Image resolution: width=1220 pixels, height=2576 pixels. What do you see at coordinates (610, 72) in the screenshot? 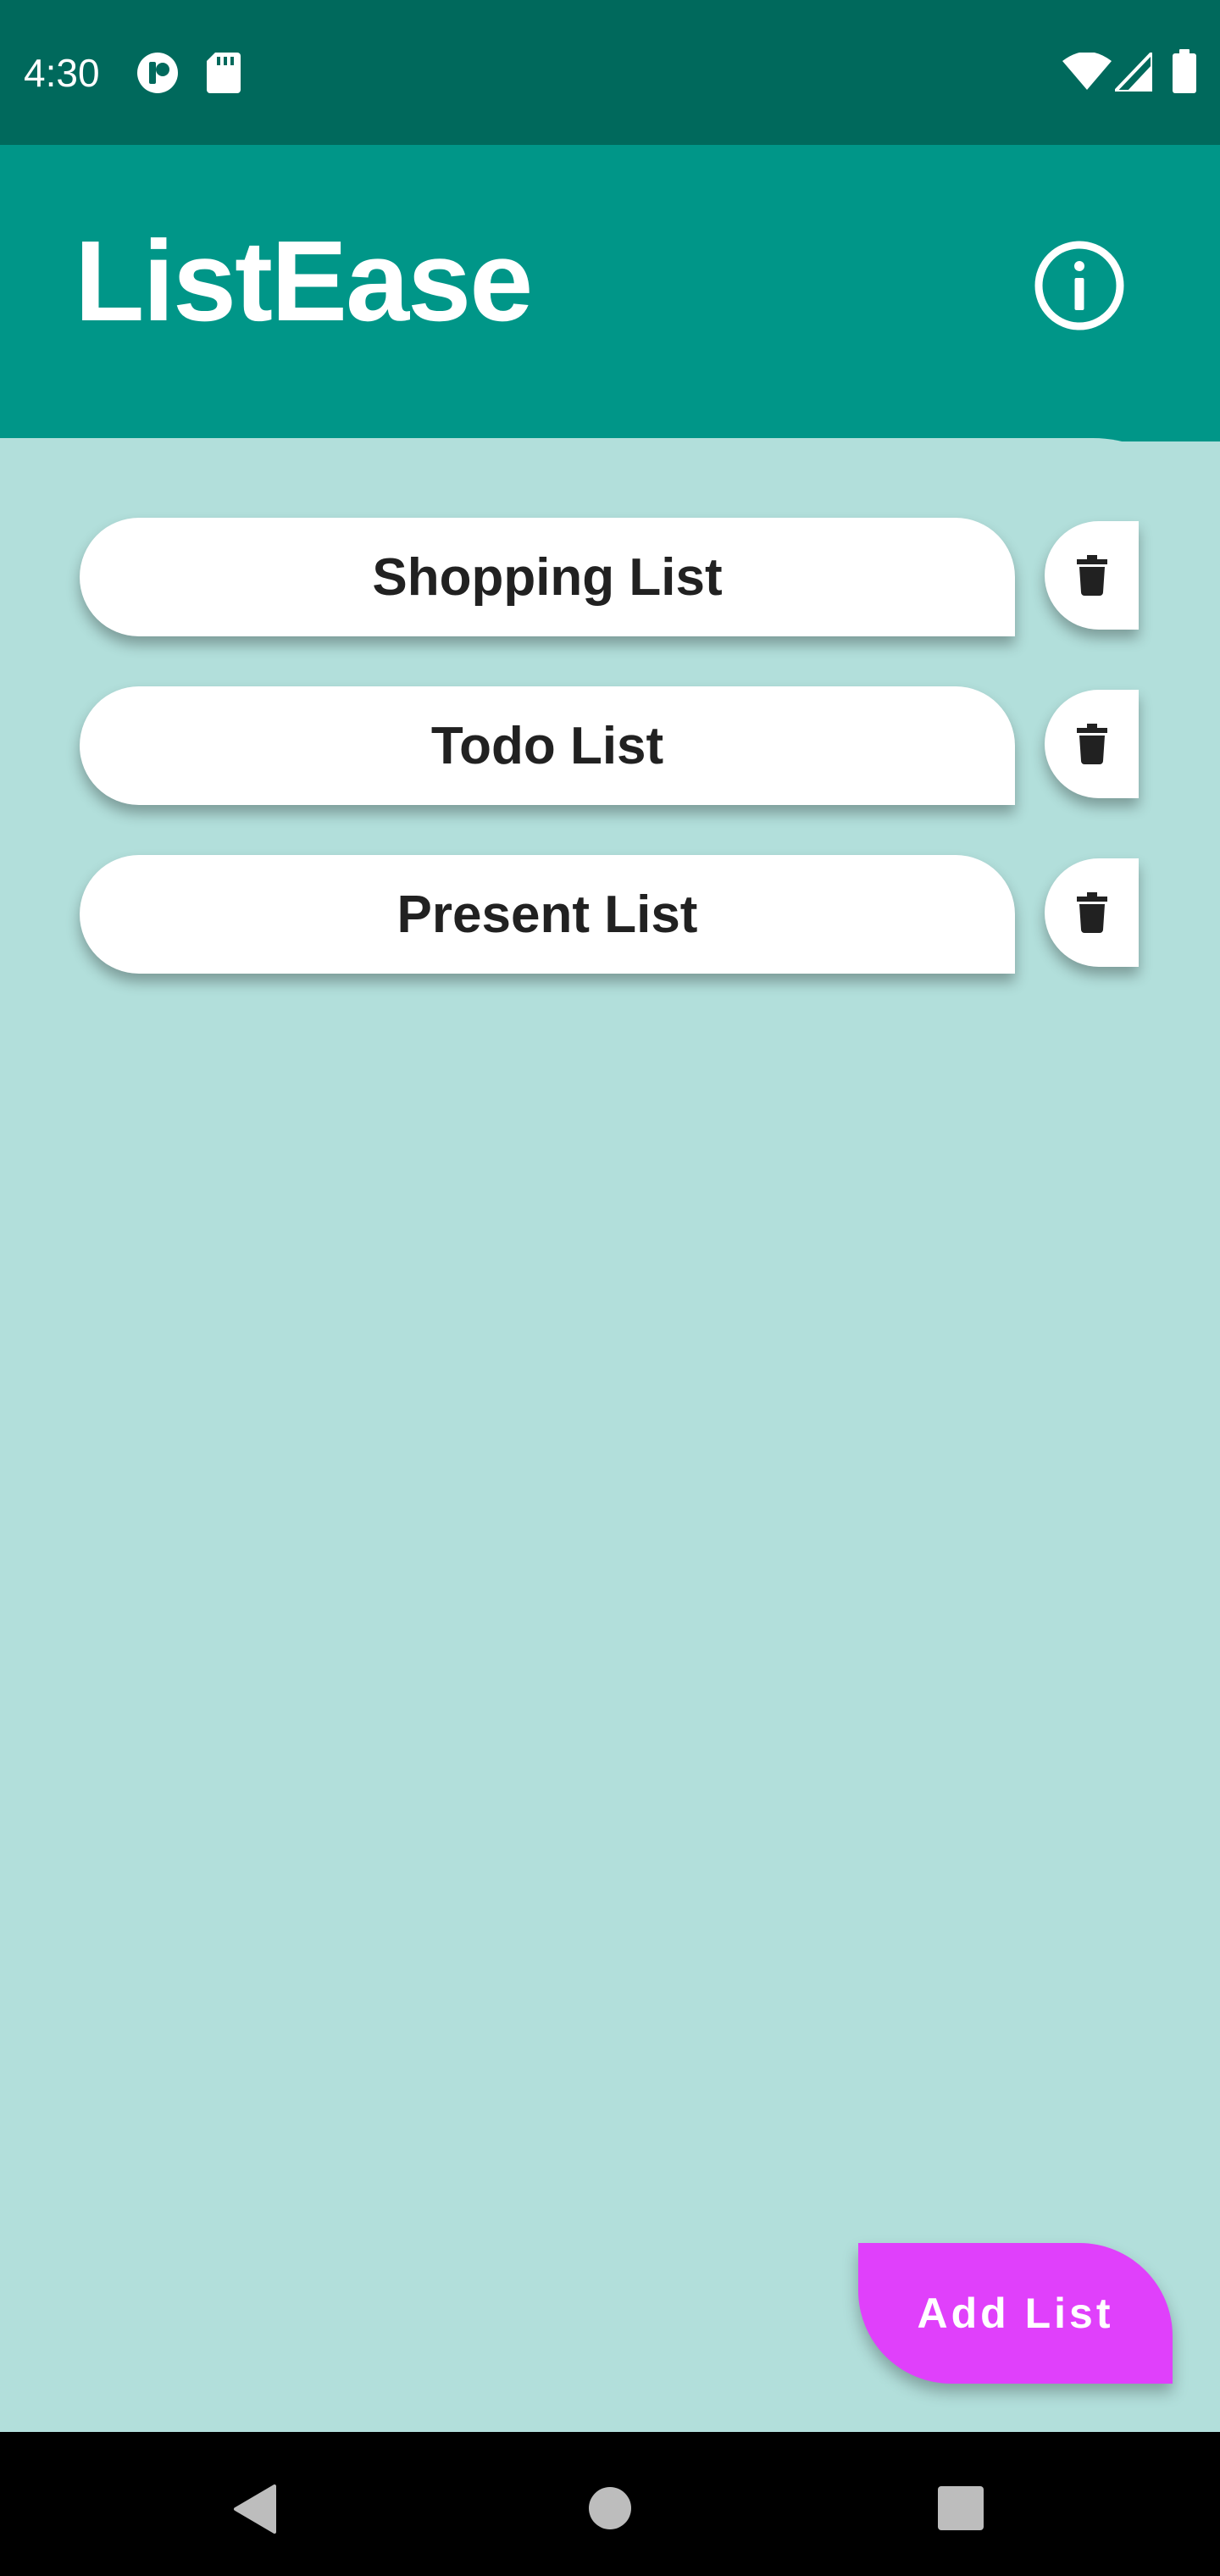
I see `status-bar: 4:30` at bounding box center [610, 72].